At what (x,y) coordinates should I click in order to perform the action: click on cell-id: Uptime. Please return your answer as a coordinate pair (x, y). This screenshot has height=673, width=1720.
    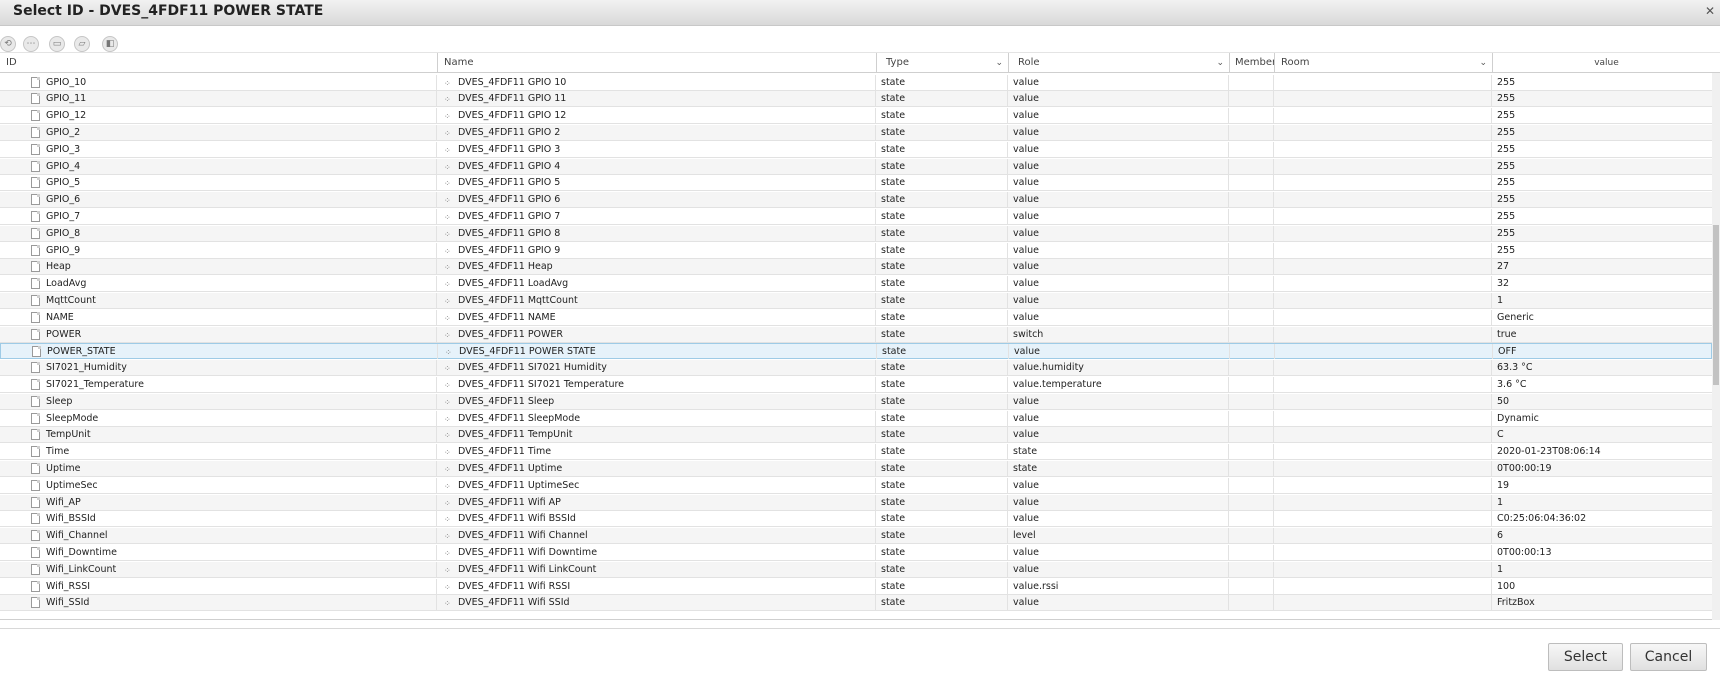
    Looking at the image, I should click on (218, 468).